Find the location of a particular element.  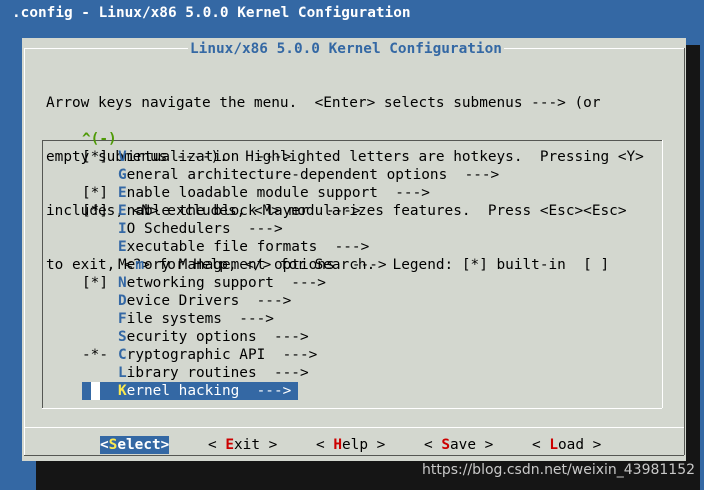

button-row: <Select> < Exit > < Help > < Save > < Load > is located at coordinates (352, 445).